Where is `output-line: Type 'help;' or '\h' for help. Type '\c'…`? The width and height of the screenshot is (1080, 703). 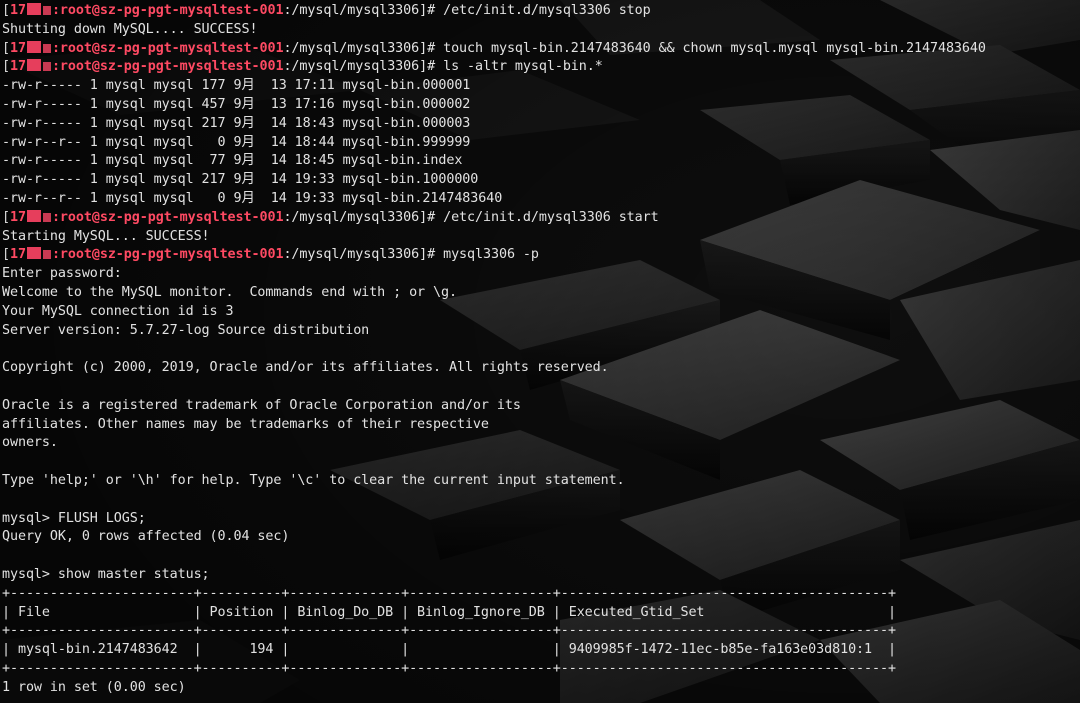
output-line: Type 'help;' or '\h' for help. Type '\c'… is located at coordinates (313, 480).